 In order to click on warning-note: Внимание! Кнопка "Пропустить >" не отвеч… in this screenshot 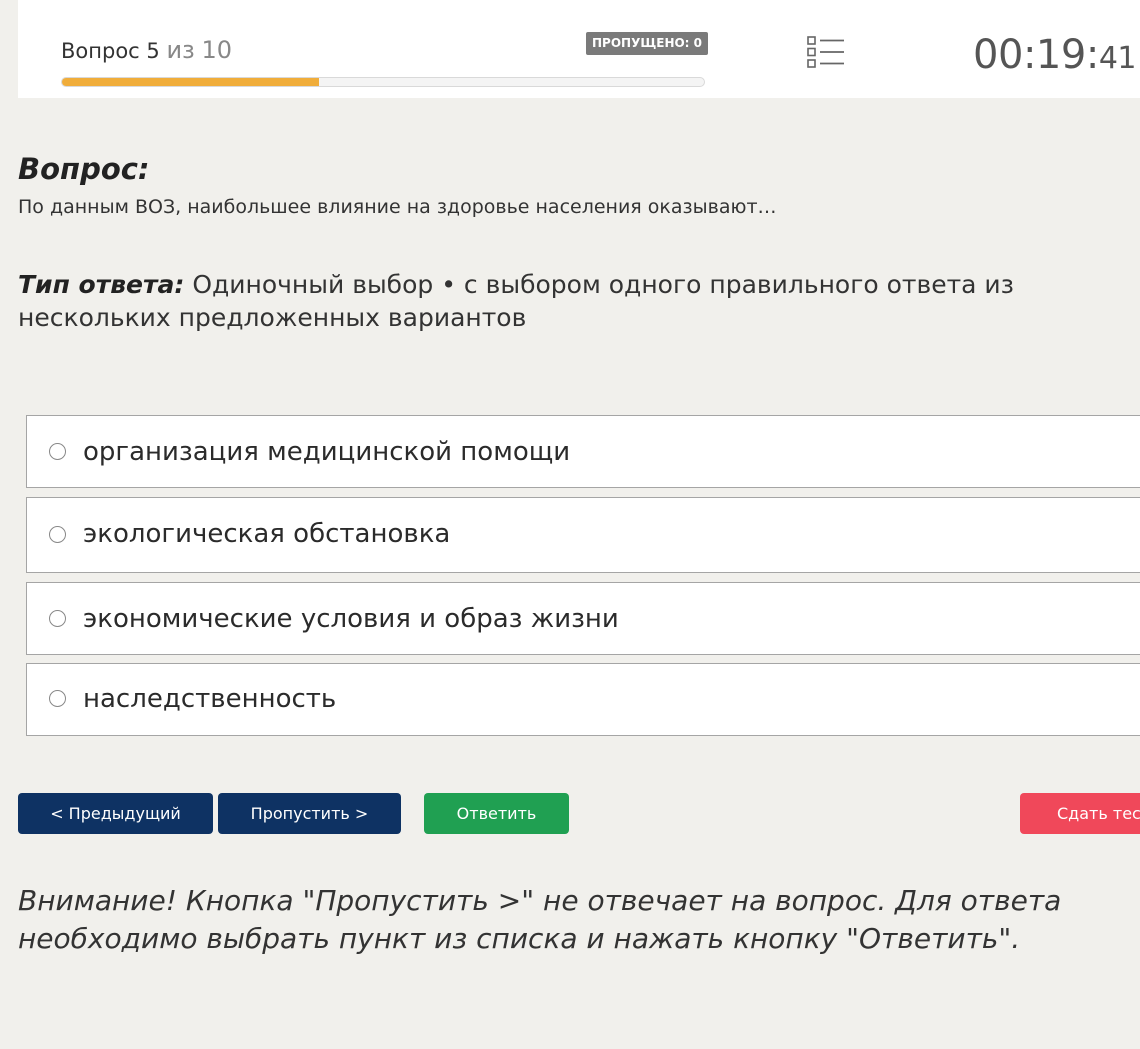, I will do `click(540, 919)`.